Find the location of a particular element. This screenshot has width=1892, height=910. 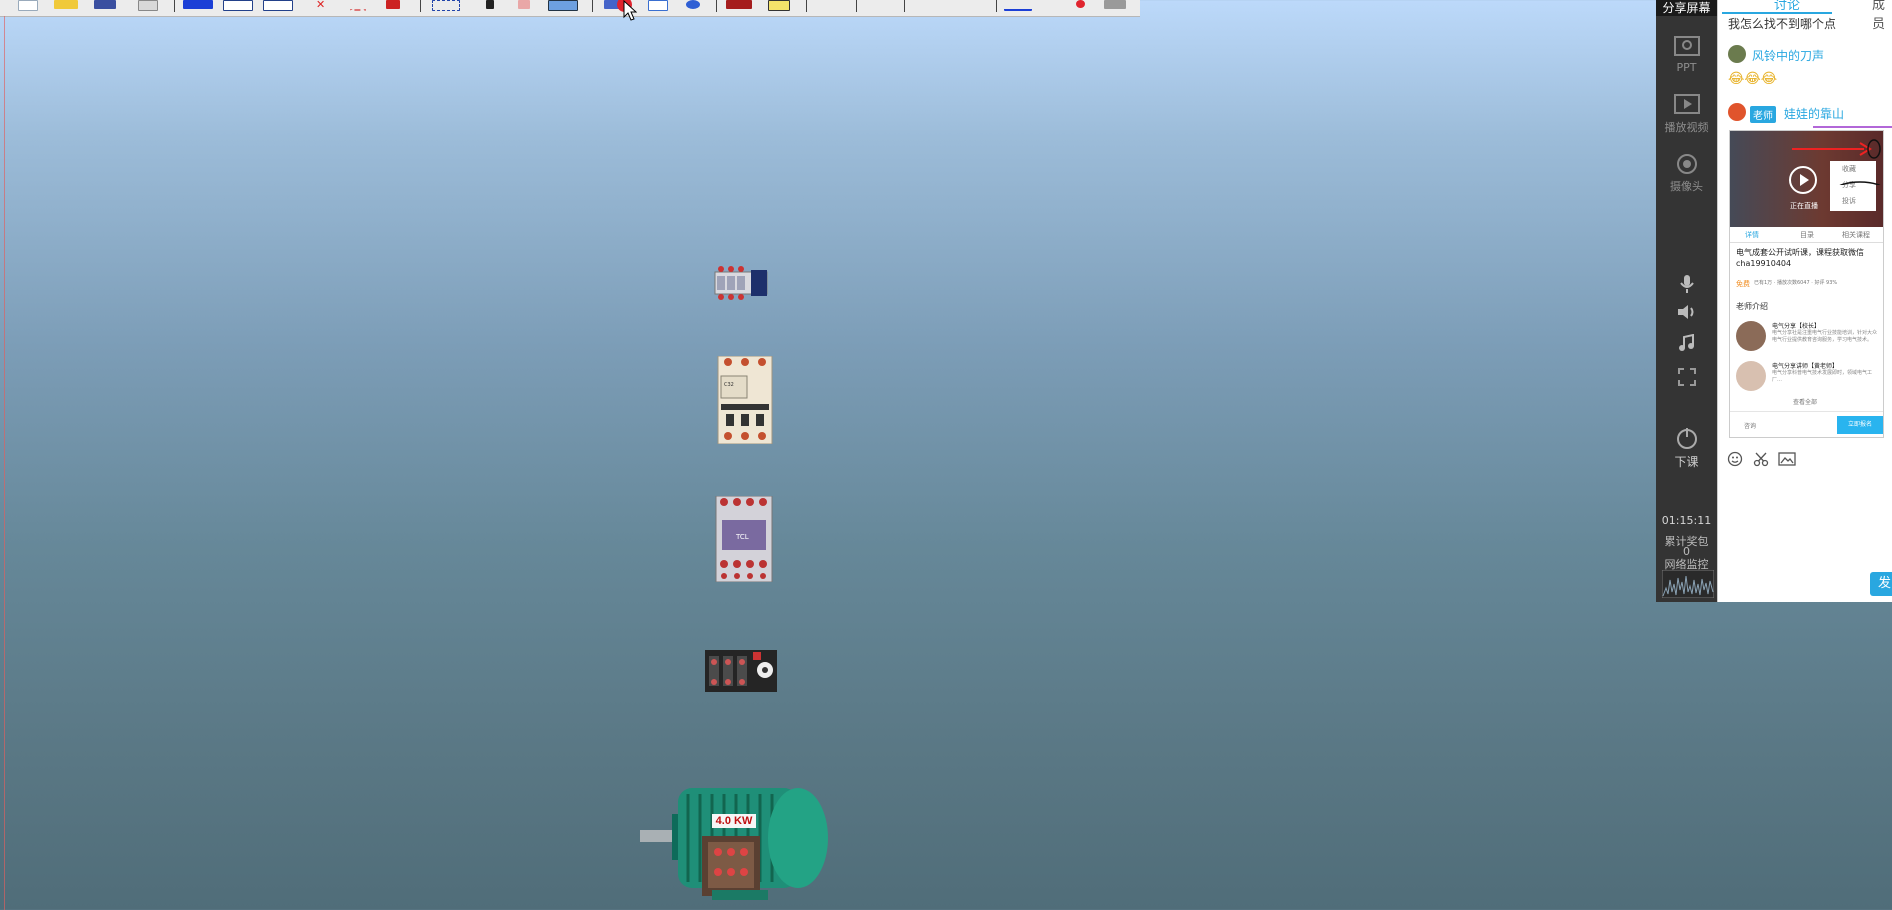

emoji-icon is located at coordinates (1735, 459).